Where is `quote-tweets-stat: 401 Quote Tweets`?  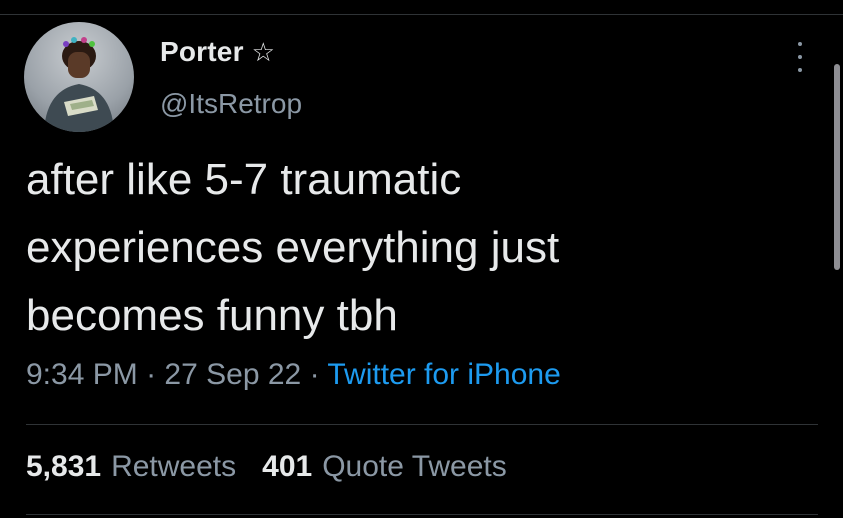 quote-tweets-stat: 401 Quote Tweets is located at coordinates (384, 467).